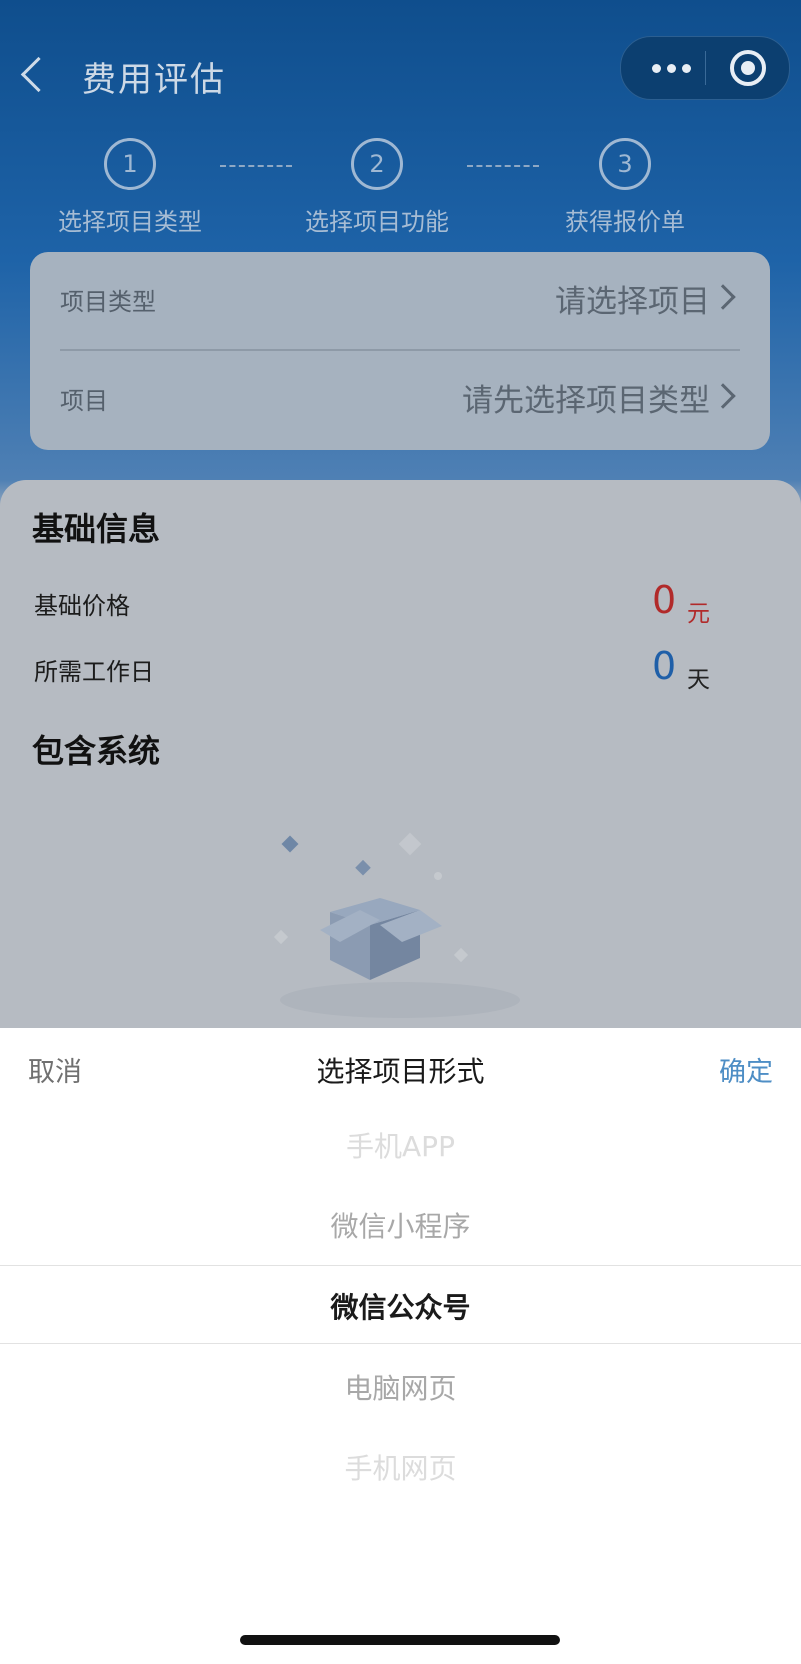 This screenshot has width=801, height=1664. Describe the element at coordinates (400, 1306) in the screenshot. I see `picker-option-selected: 微信公众号` at that location.